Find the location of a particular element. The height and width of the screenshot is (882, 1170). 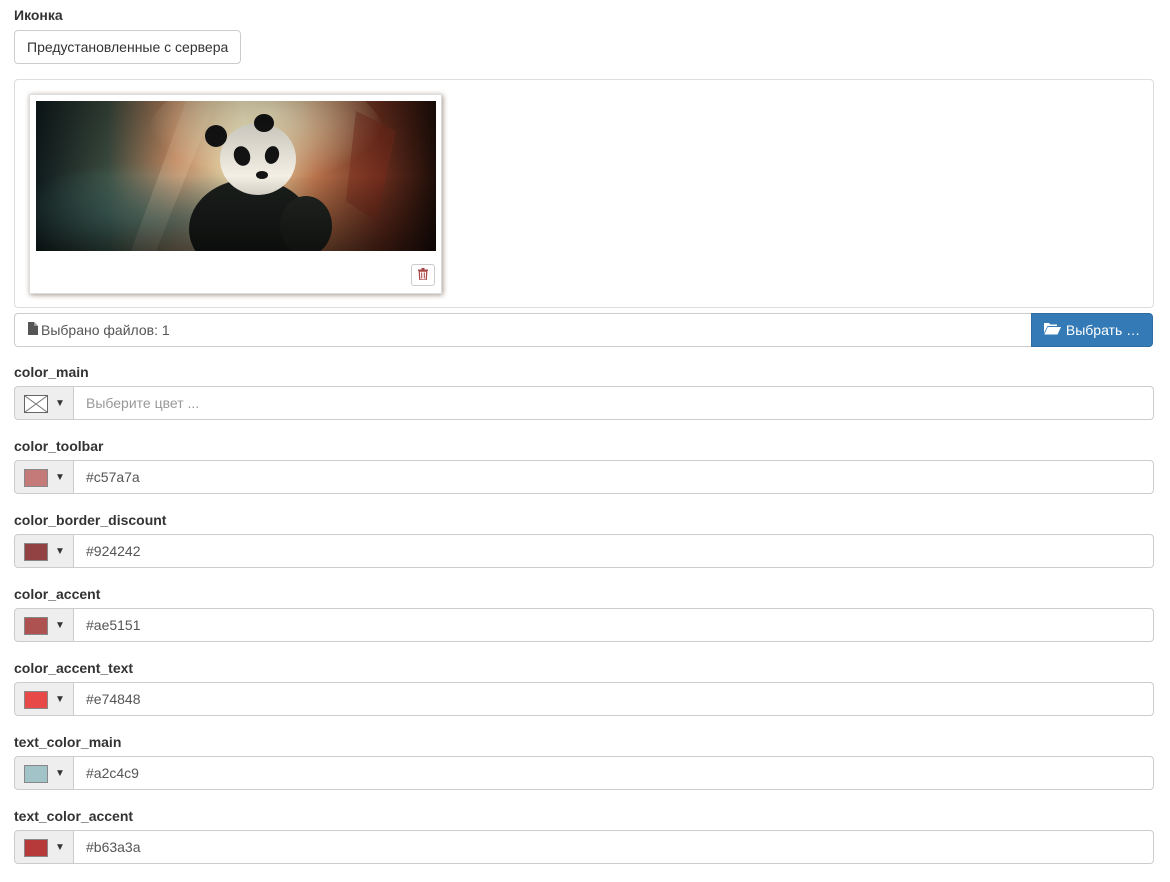

field-label: color_border_discount is located at coordinates (90, 520).